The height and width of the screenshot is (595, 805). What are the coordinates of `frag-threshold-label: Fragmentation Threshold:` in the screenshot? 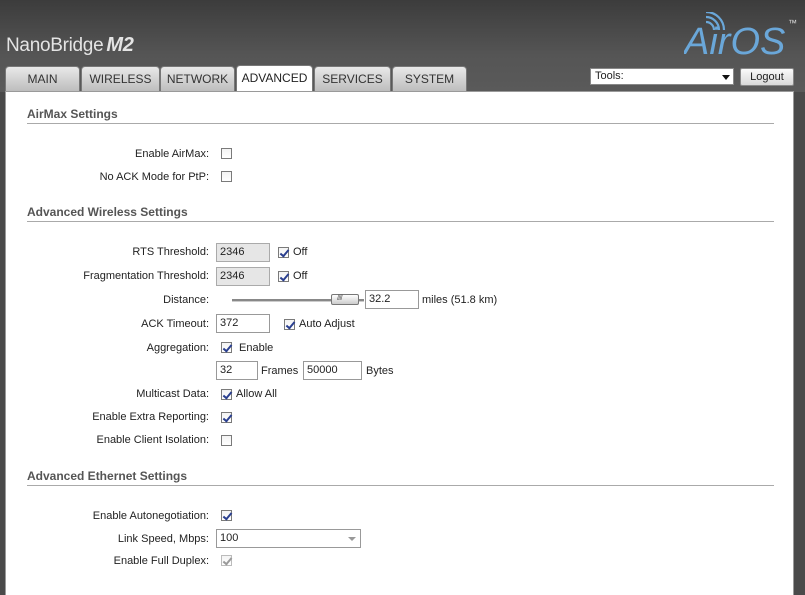 It's located at (146, 276).